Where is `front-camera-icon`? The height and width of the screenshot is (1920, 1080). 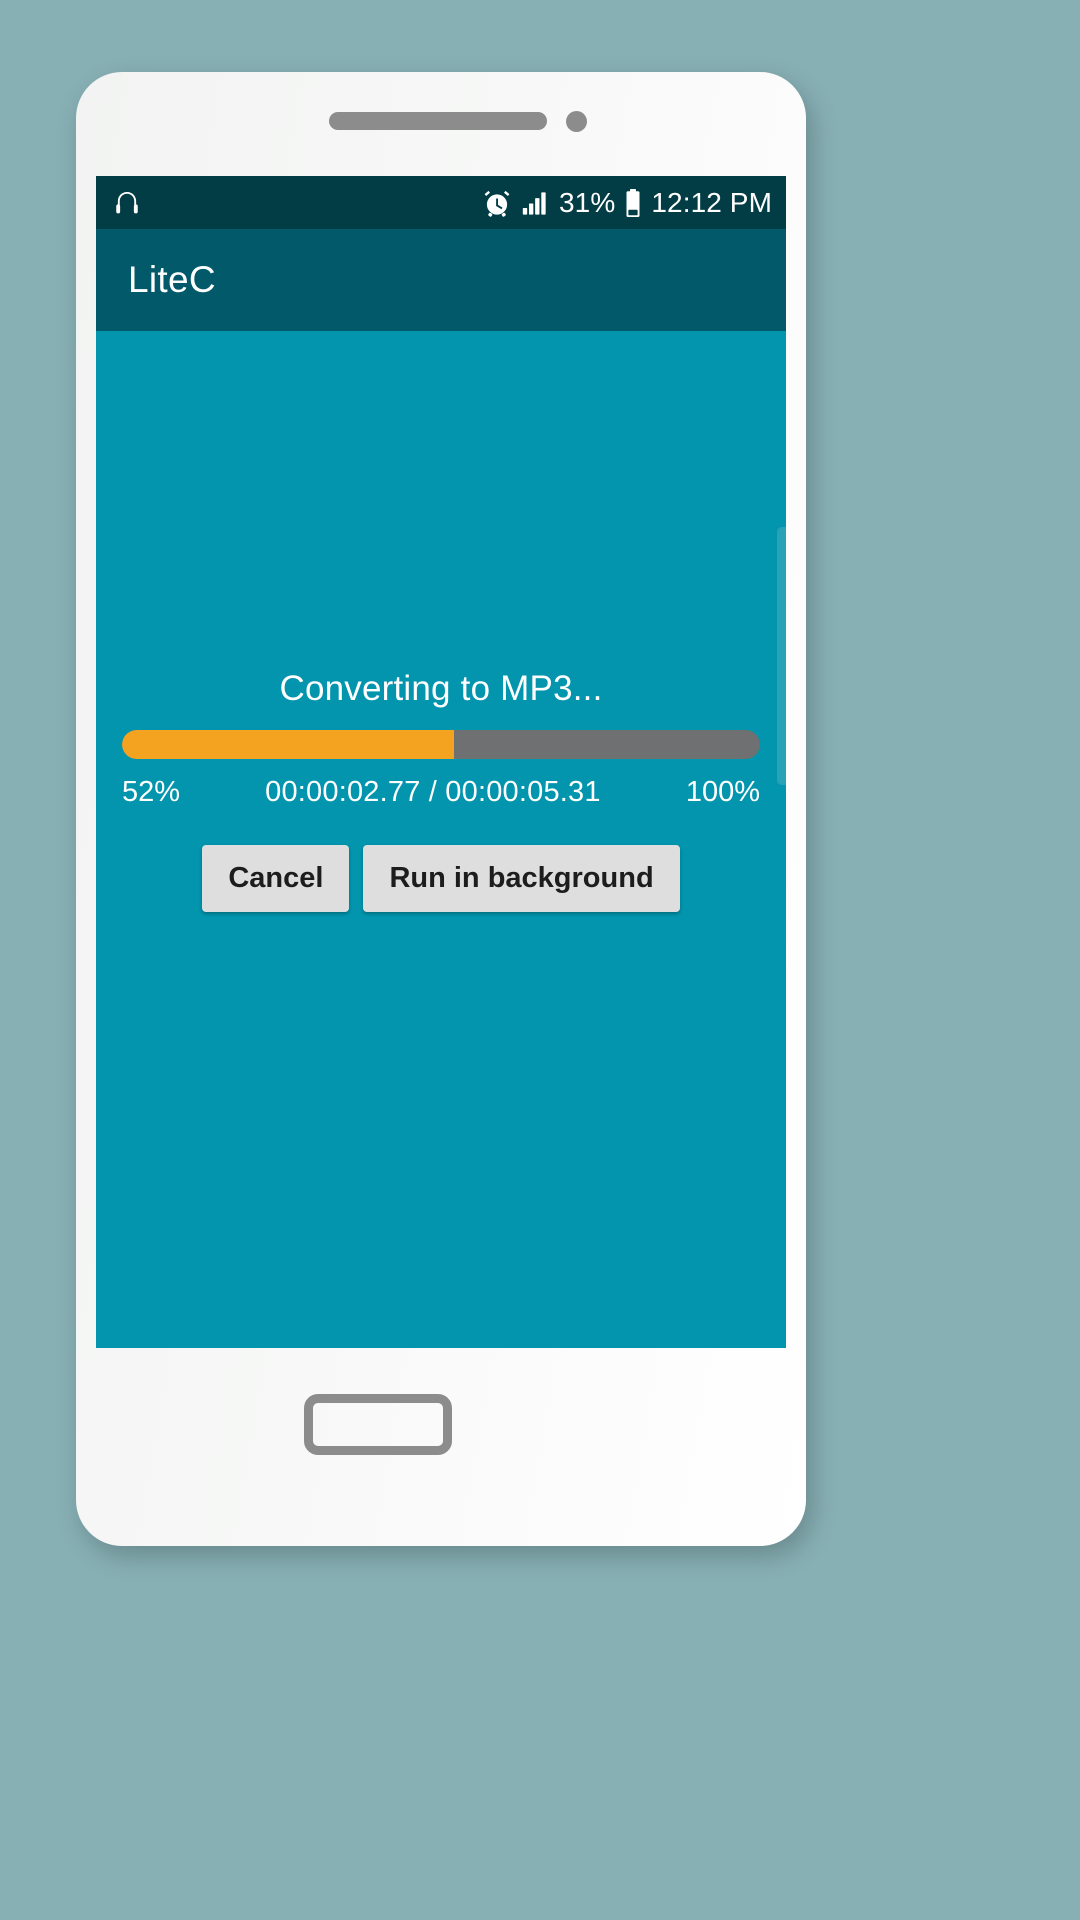
front-camera-icon is located at coordinates (576, 121).